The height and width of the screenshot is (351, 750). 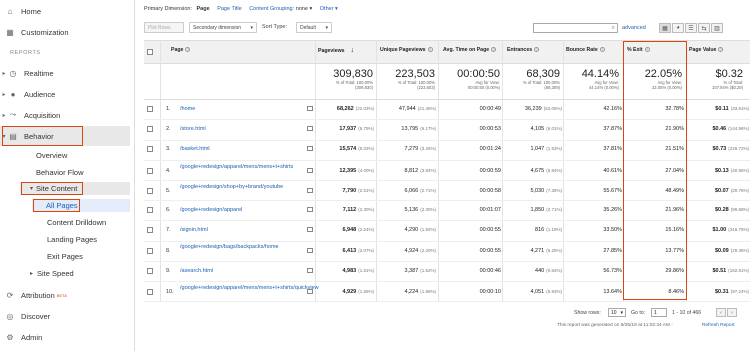 I want to click on select-all-checkbox, so click(x=150, y=52).